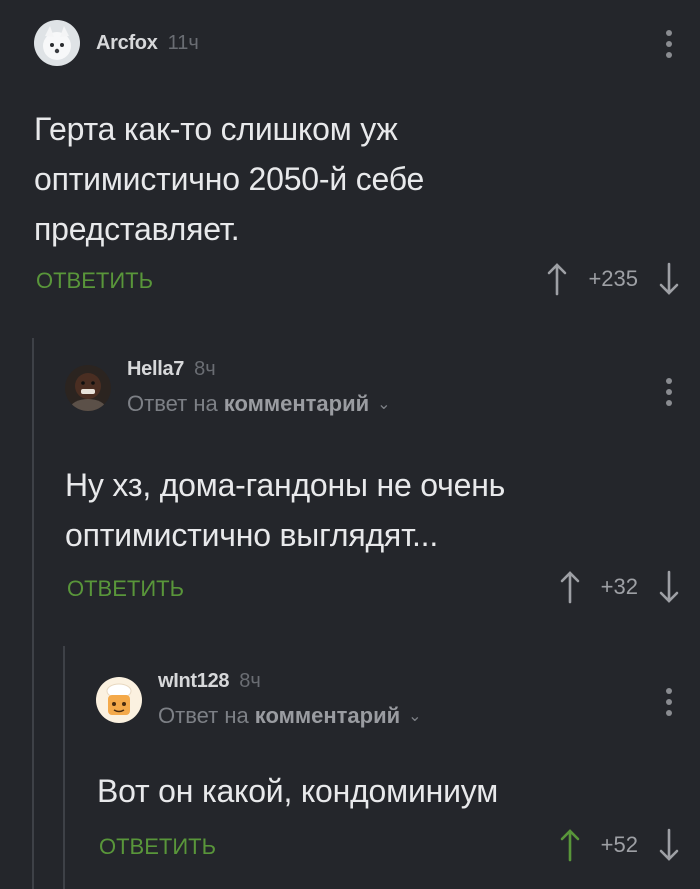 This screenshot has height=889, width=700. I want to click on comment-text-line: Вот он какой, кондоминиум, so click(298, 791).